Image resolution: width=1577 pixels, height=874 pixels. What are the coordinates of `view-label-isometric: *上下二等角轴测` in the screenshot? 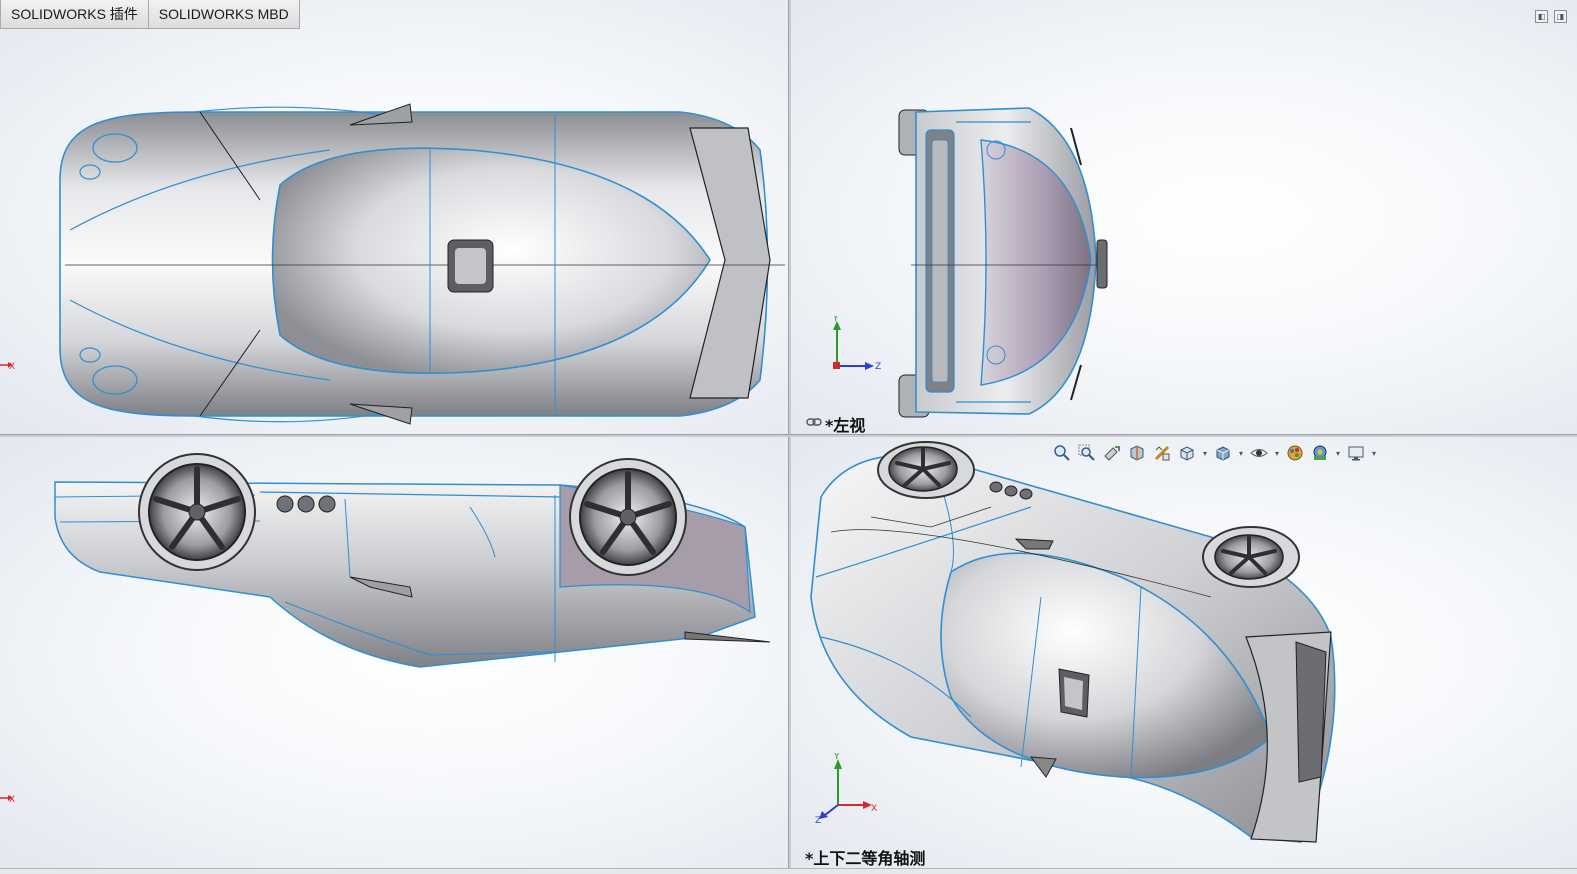 It's located at (865, 858).